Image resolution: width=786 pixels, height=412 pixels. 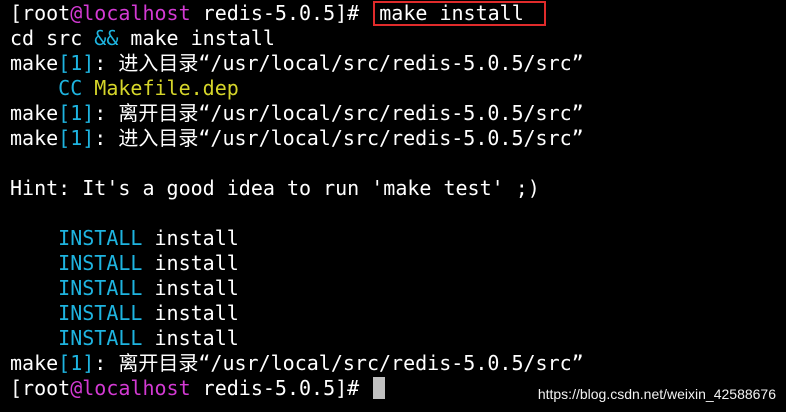 I want to click on terminal-cursor, so click(x=379, y=388).